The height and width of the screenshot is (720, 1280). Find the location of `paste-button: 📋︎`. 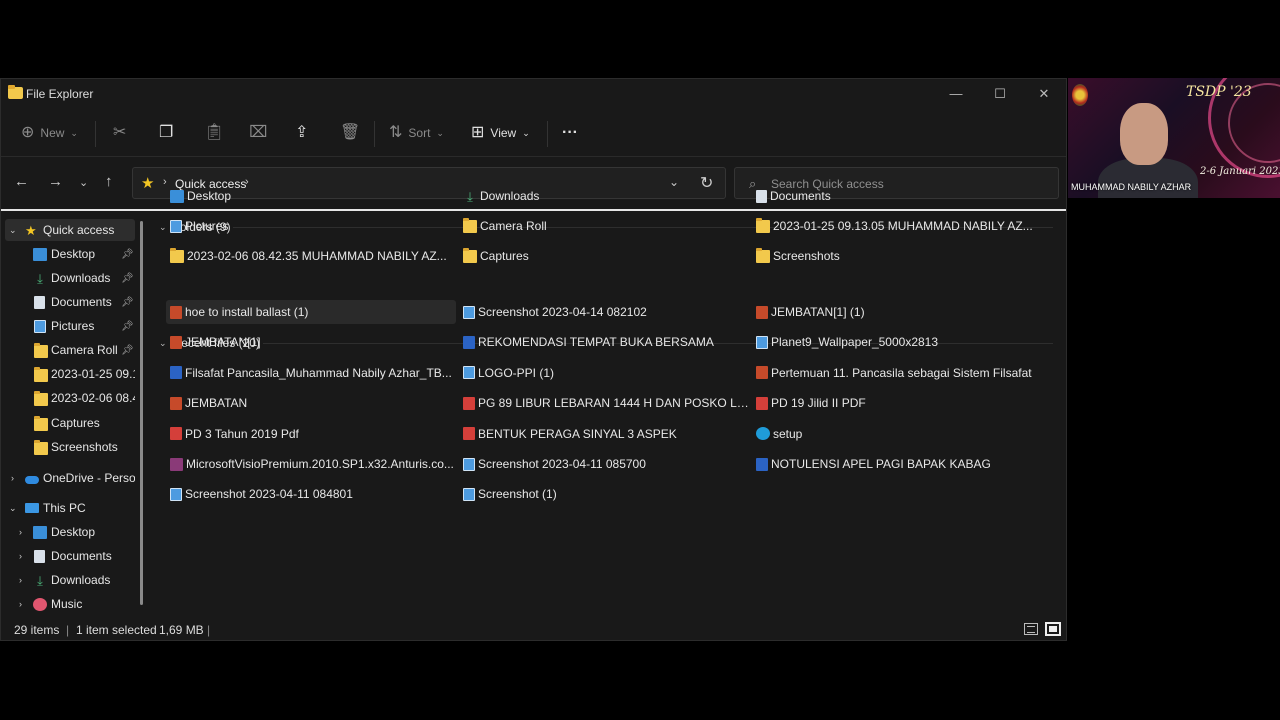

paste-button: 📋︎ is located at coordinates (214, 133).